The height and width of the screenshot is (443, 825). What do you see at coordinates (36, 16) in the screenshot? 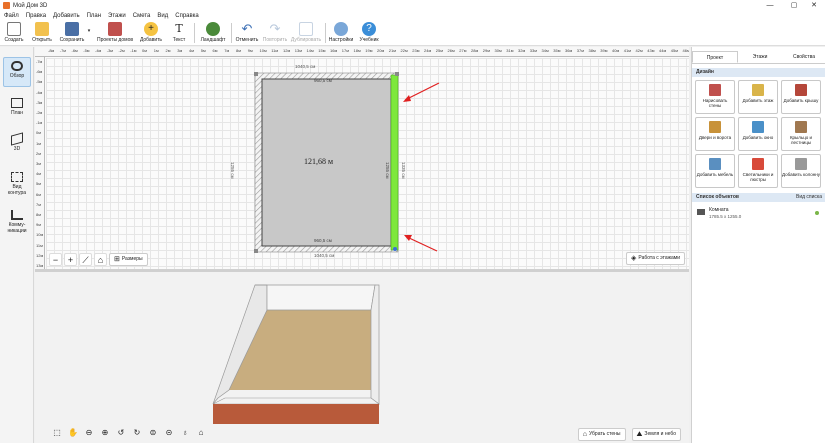
I see `menu-edit: Правка` at bounding box center [36, 16].